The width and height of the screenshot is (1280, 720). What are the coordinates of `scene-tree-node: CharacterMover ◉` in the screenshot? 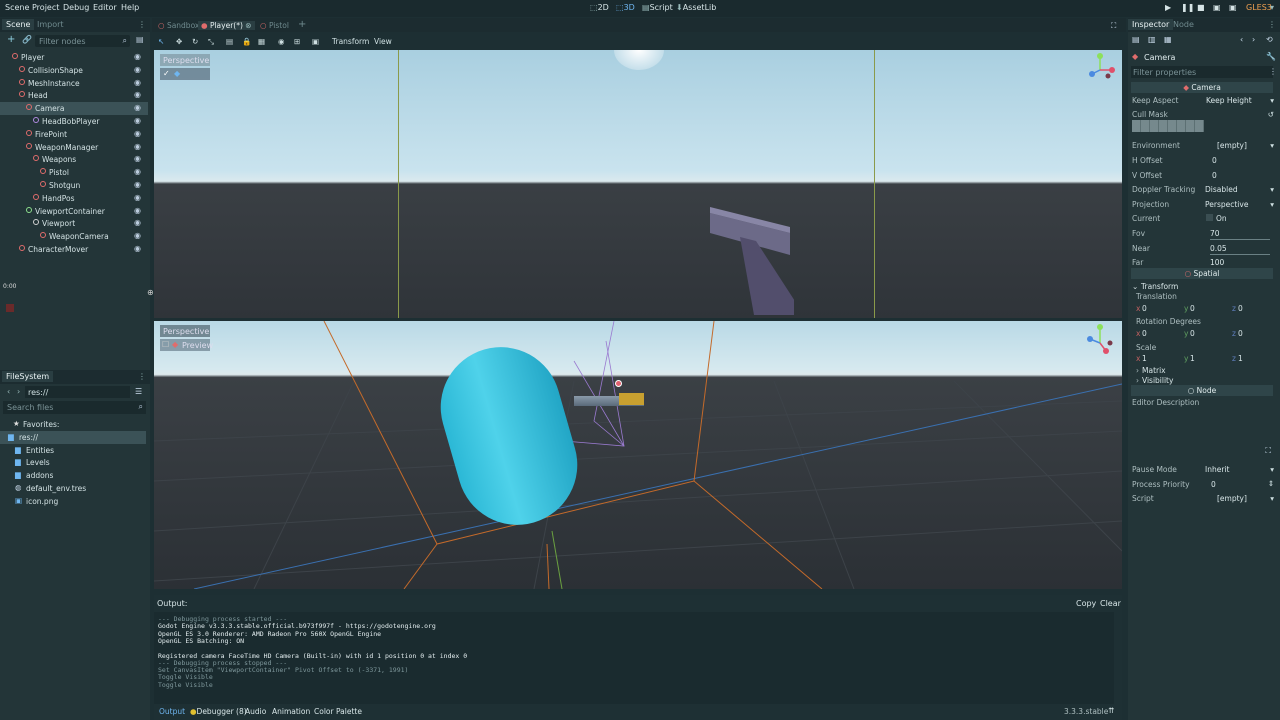 It's located at (74, 249).